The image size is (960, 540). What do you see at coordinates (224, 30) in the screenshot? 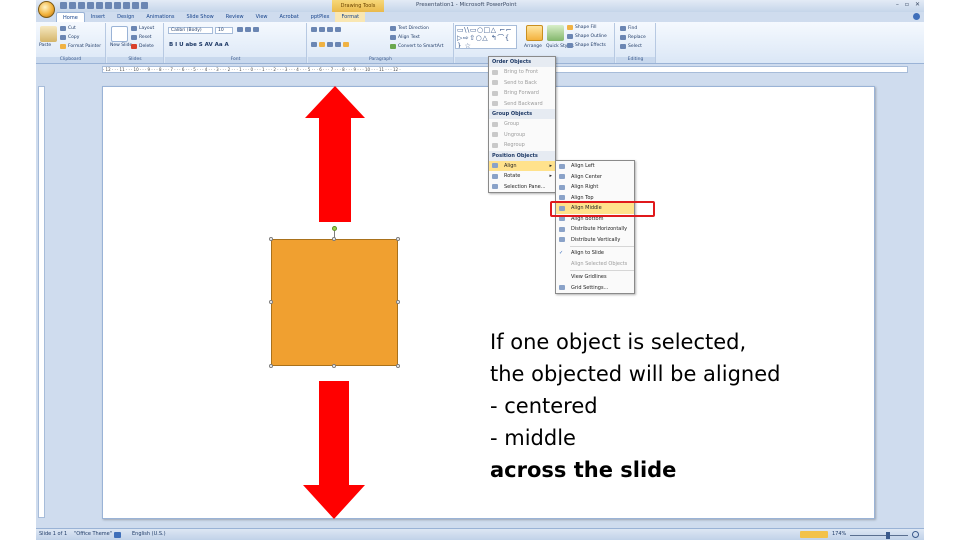
I see `font-size-field: 10` at bounding box center [224, 30].